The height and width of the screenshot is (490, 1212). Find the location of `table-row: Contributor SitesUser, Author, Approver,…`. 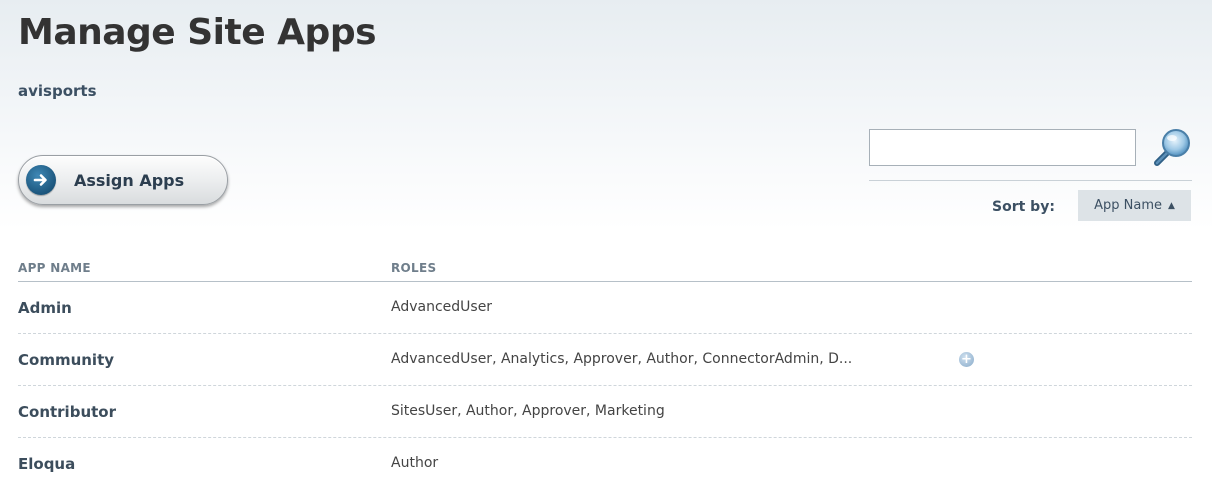

table-row: Contributor SitesUser, Author, Approver,… is located at coordinates (605, 412).